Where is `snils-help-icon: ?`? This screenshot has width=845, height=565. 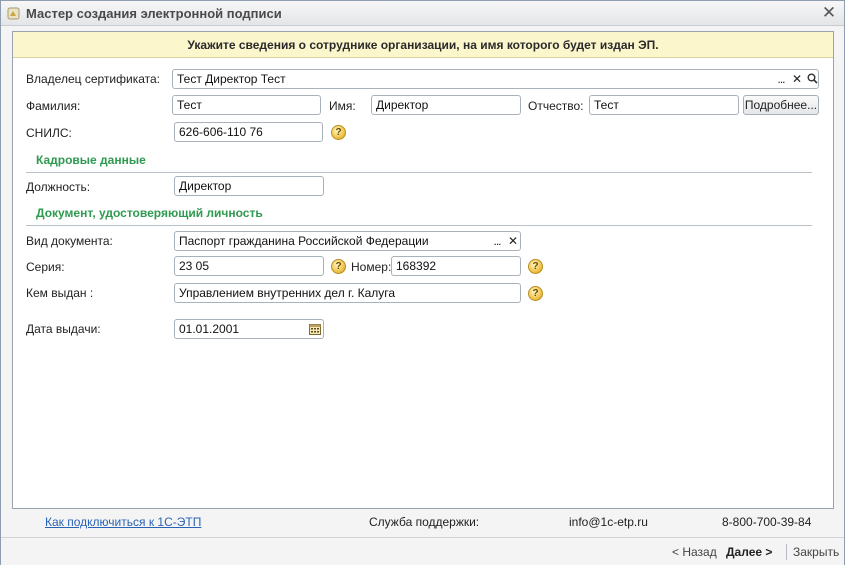
snils-help-icon: ? is located at coordinates (338, 132).